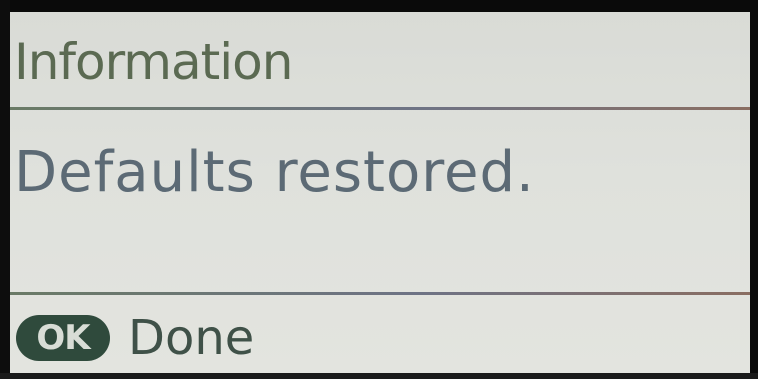 The image size is (758, 379). Describe the element at coordinates (5, 189) in the screenshot. I see `bezel-left` at that location.